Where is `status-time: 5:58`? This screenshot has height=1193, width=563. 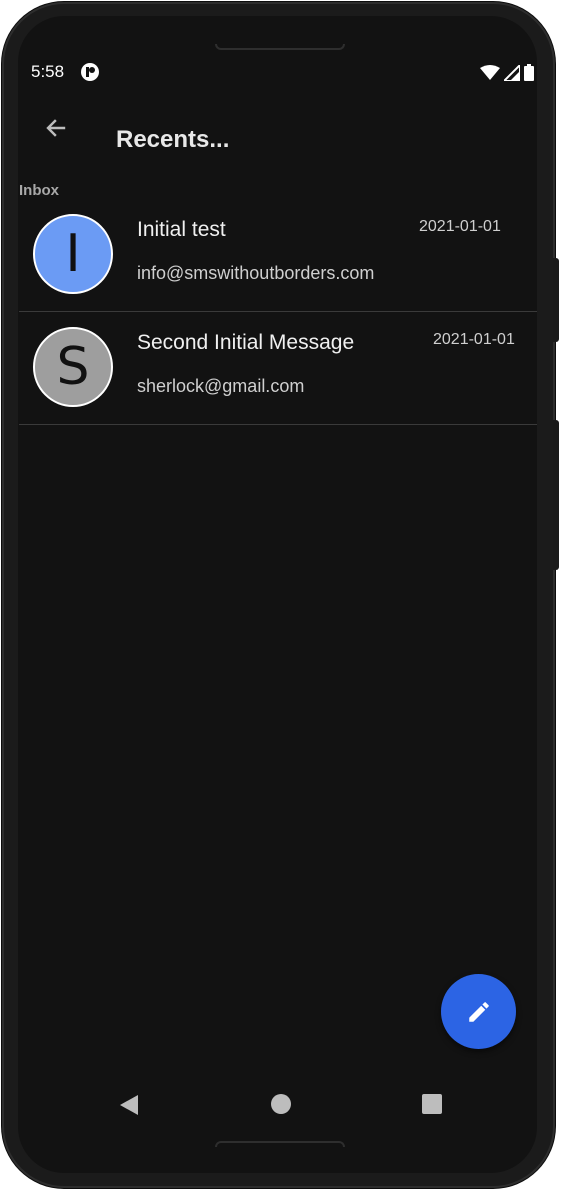
status-time: 5:58 is located at coordinates (48, 71).